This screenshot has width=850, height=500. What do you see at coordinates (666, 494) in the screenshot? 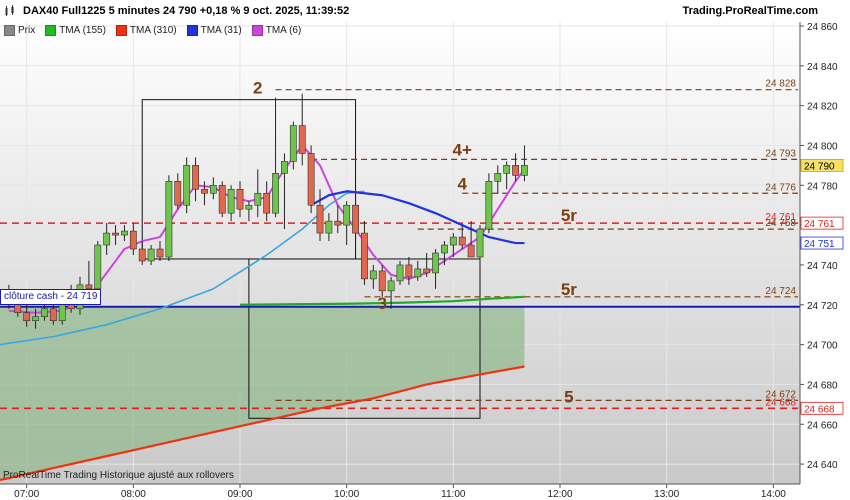
I see `x-tick-label: 13:00` at bounding box center [666, 494].